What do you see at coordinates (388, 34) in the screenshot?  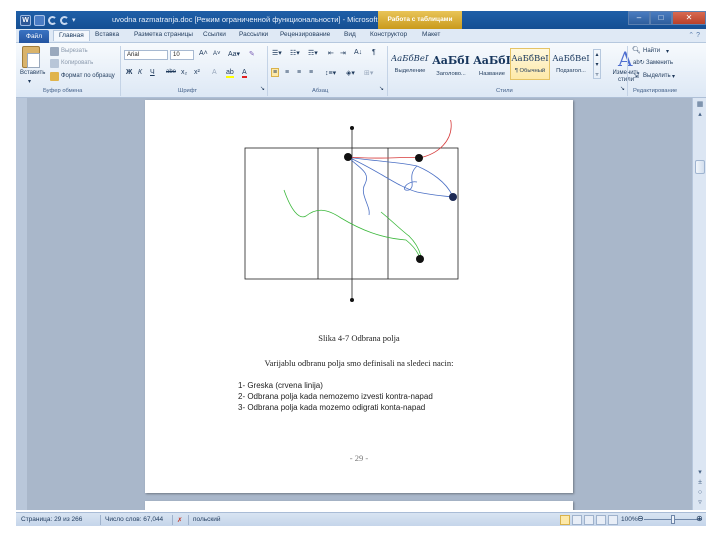 I see `tab-table-design: Конструктор` at bounding box center [388, 34].